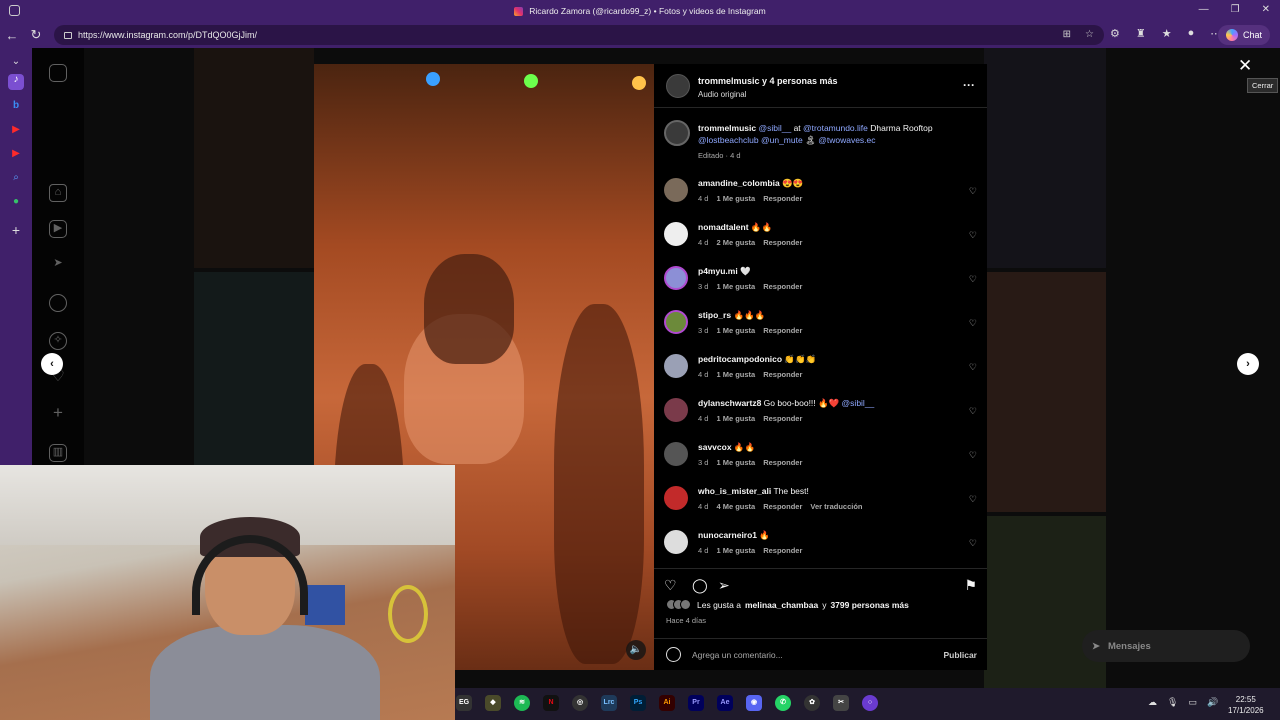  I want to click on microphone-icon: 🎙, so click(1172, 702).